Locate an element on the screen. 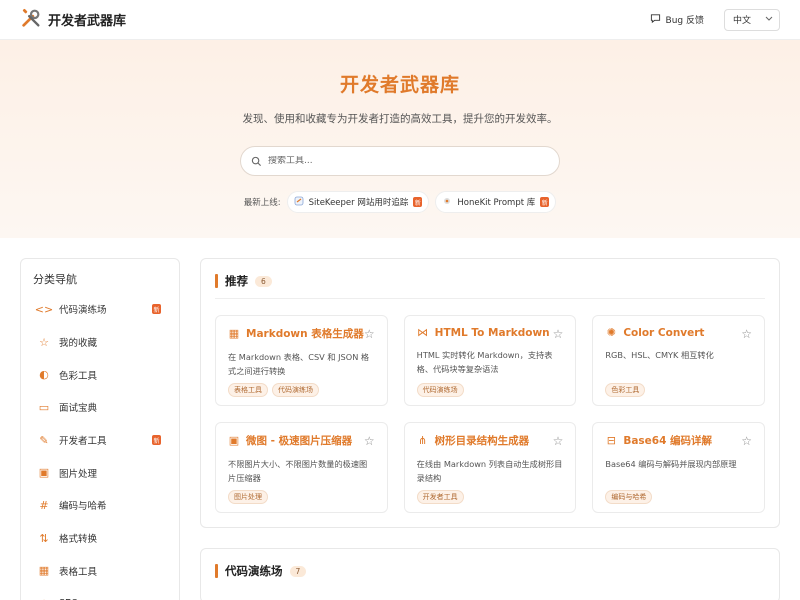  brand: 开发者武器库 is located at coordinates (73, 20).